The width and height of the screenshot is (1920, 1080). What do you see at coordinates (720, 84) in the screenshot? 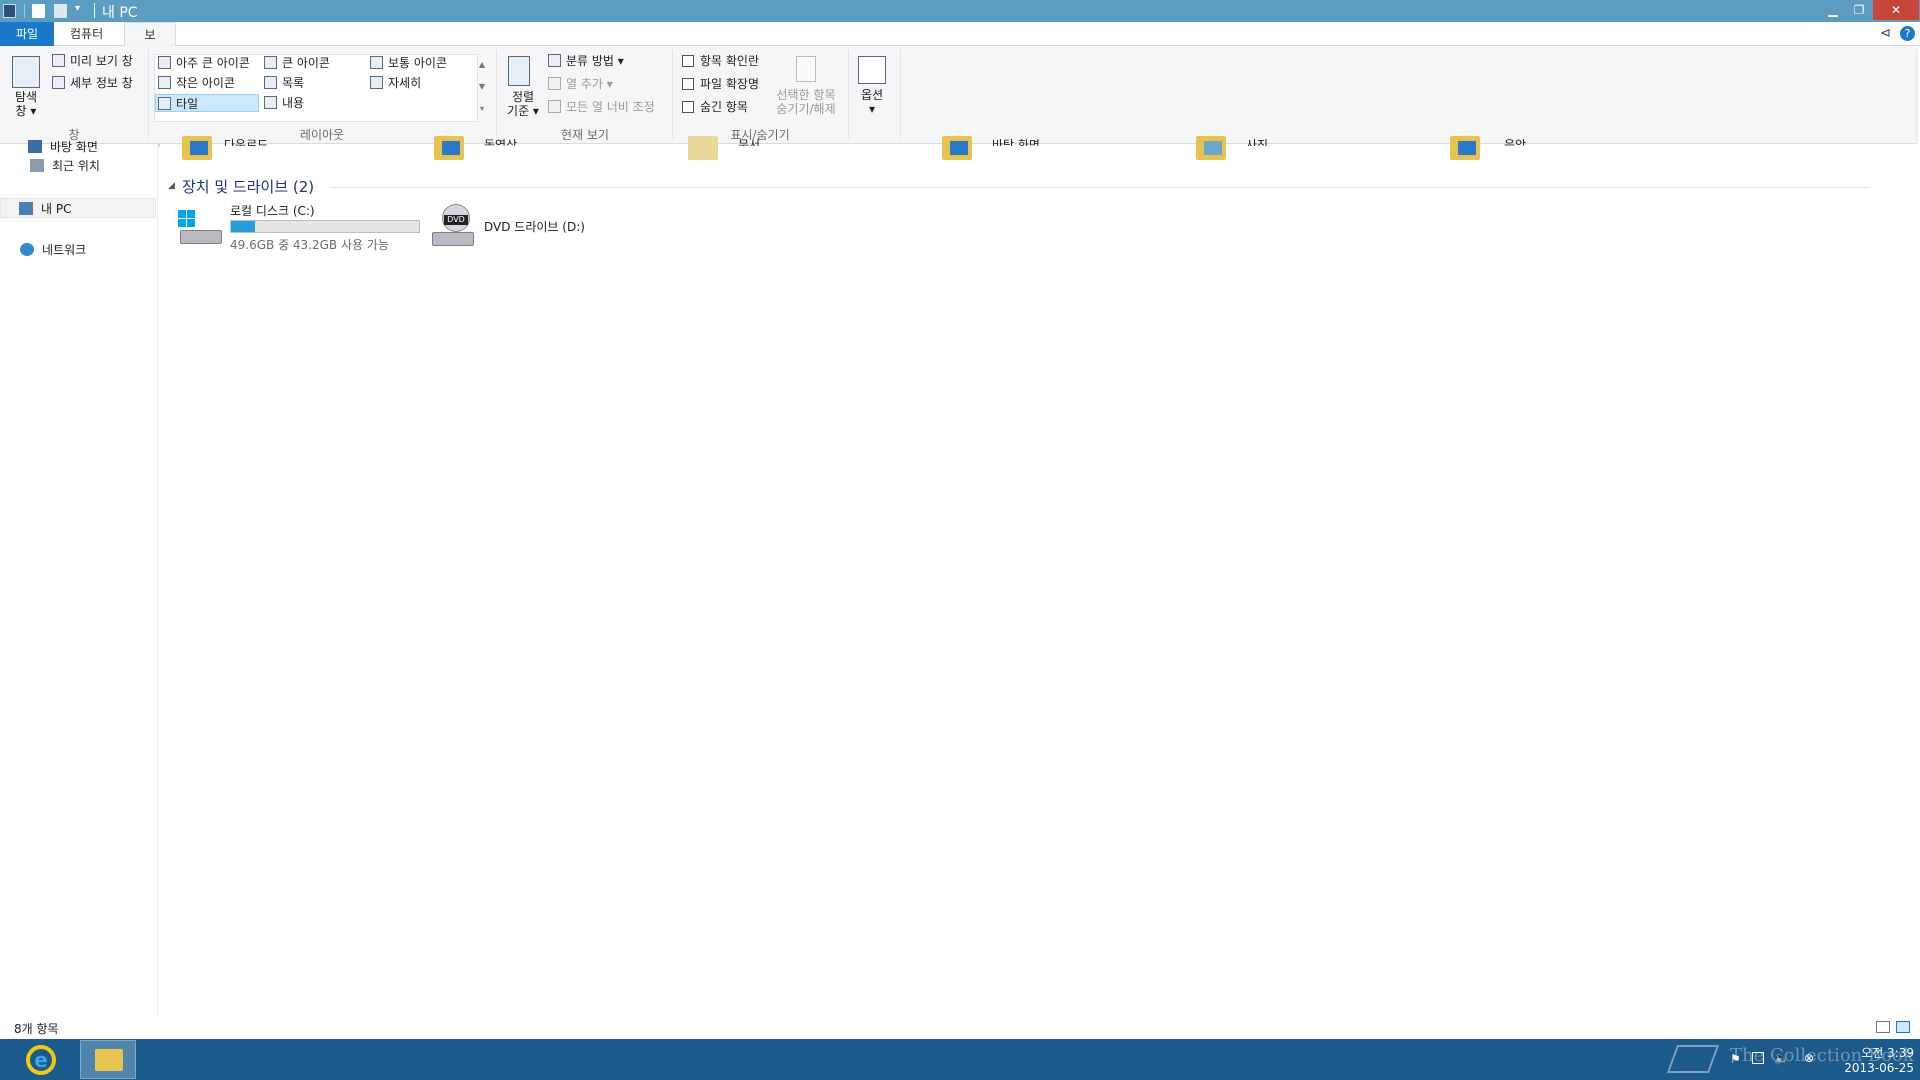
I see `file-extensions-toggle: 파일 확장명` at bounding box center [720, 84].